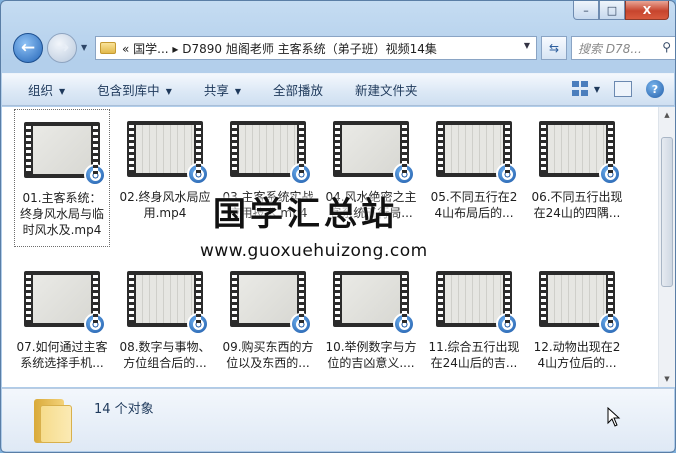 The height and width of the screenshot is (453, 676). I want to click on new-folder-label: 新建文件夹, so click(386, 90).